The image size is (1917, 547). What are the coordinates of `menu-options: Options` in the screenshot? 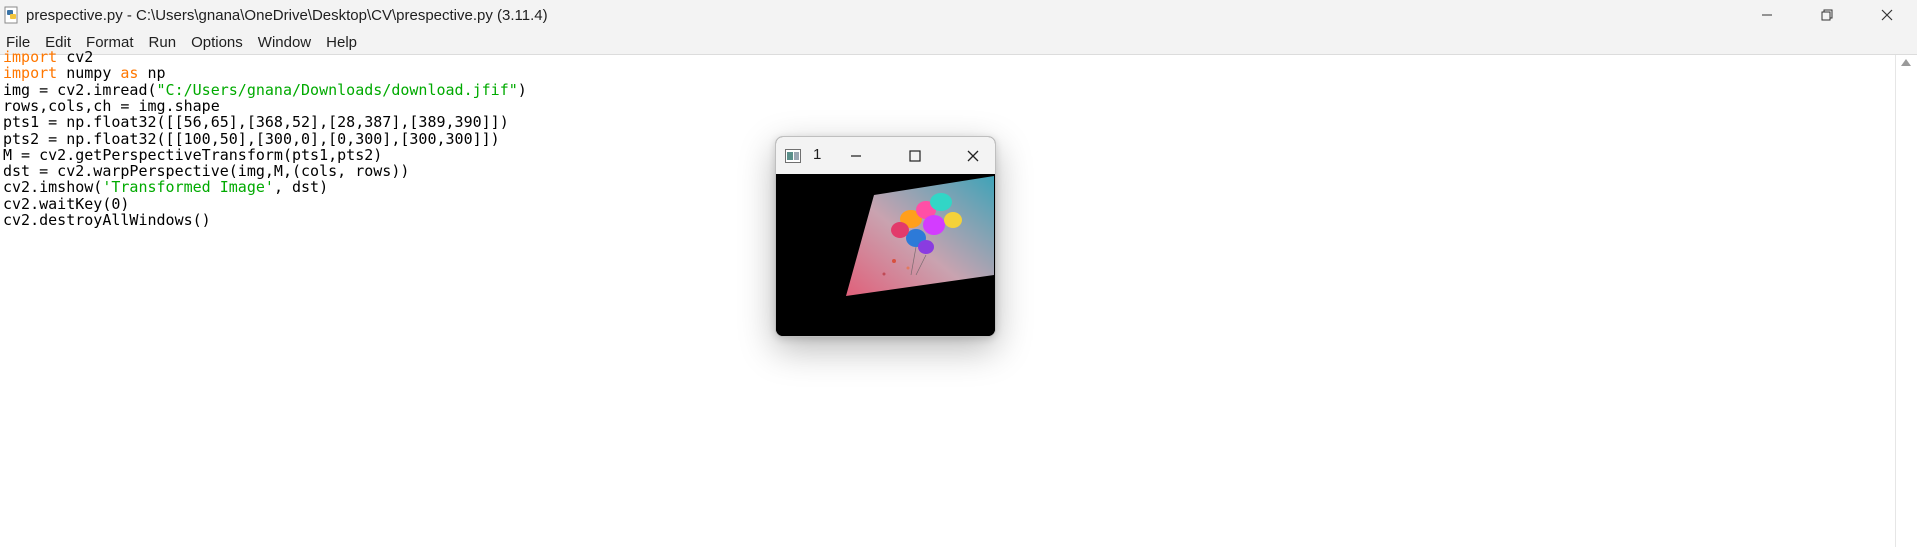 It's located at (218, 42).